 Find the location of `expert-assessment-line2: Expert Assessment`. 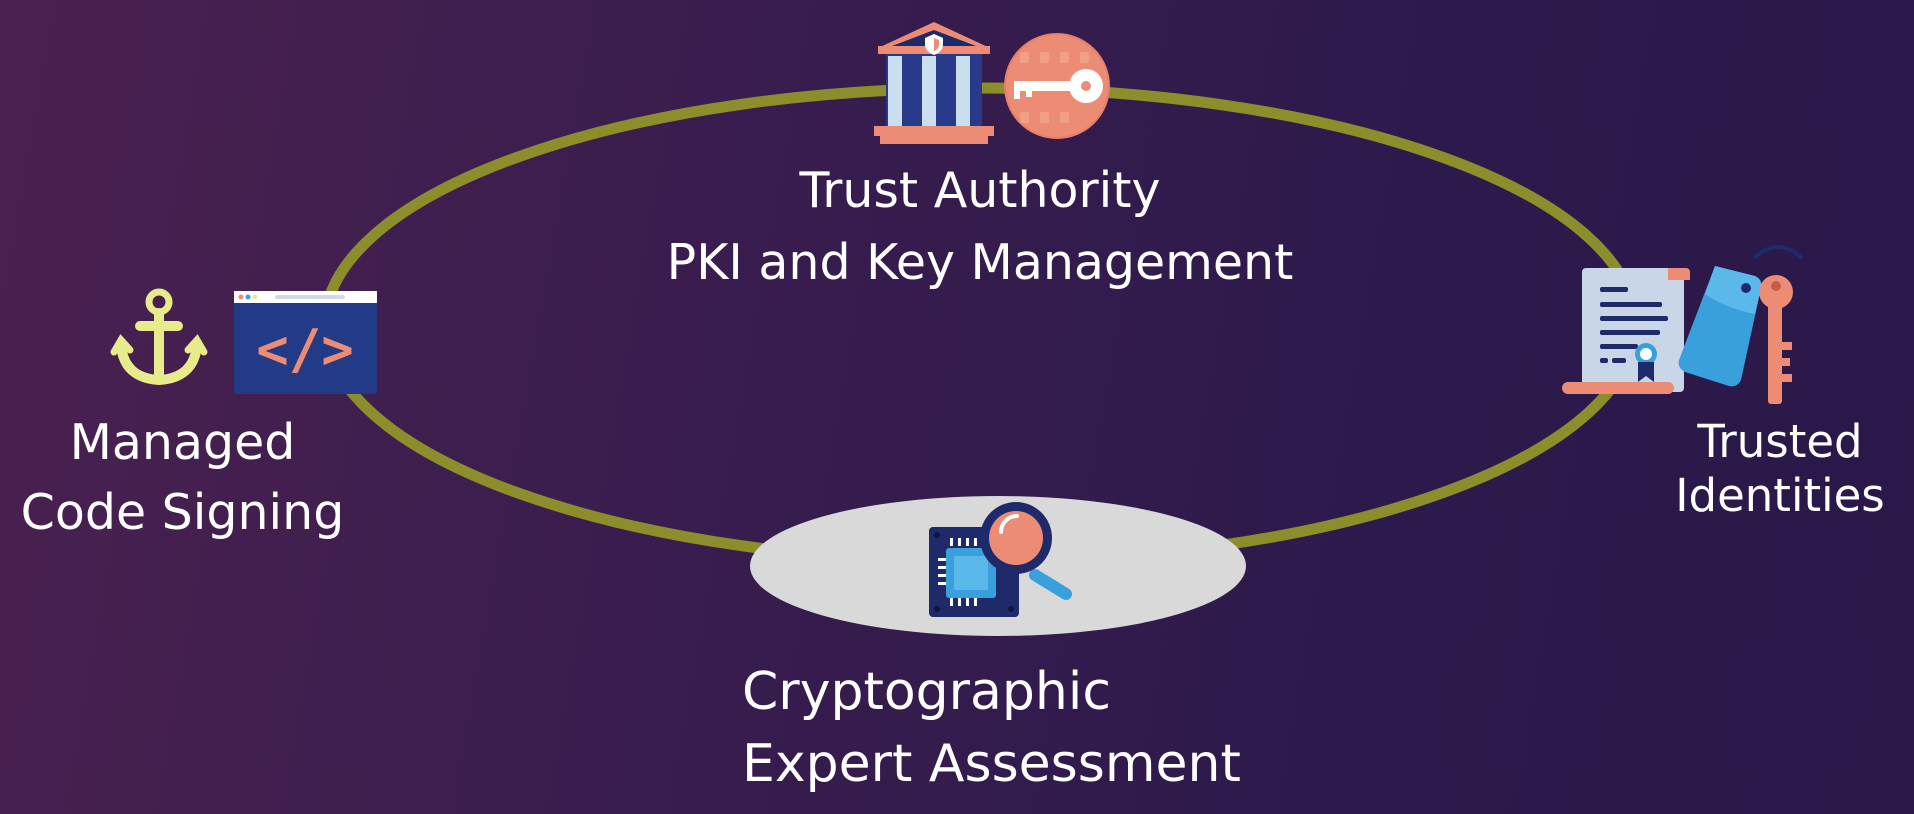

expert-assessment-line2: Expert Assessment is located at coordinates (991, 764).